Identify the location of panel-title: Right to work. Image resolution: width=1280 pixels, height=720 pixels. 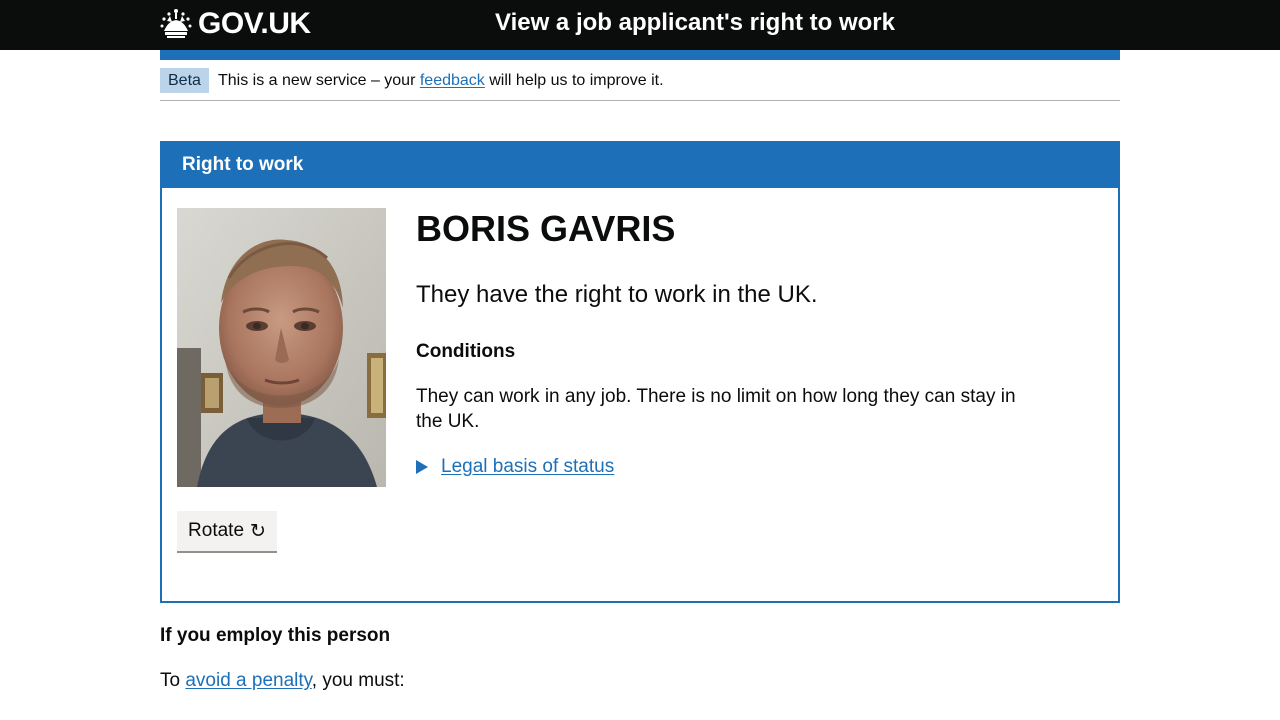
(243, 164).